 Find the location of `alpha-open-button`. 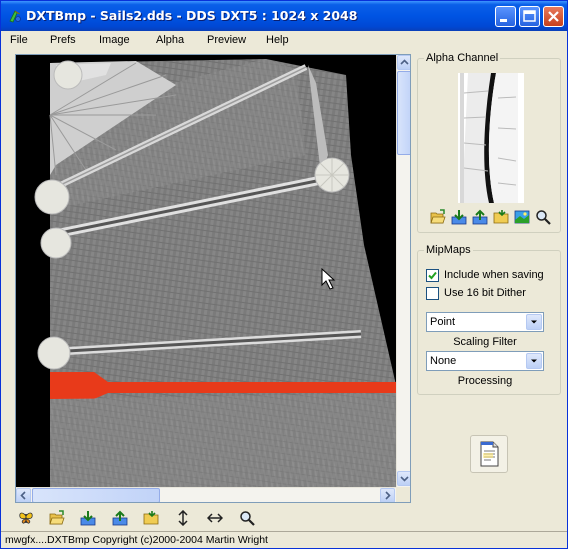

alpha-open-button is located at coordinates (438, 217).